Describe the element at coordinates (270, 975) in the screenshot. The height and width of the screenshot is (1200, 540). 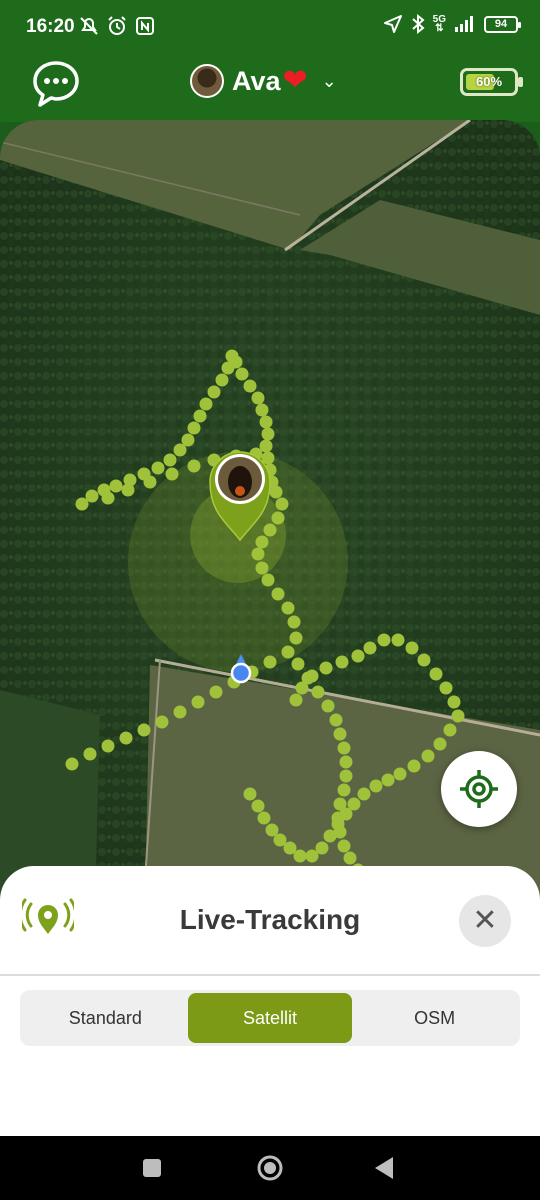
I see `sheet-divider` at that location.